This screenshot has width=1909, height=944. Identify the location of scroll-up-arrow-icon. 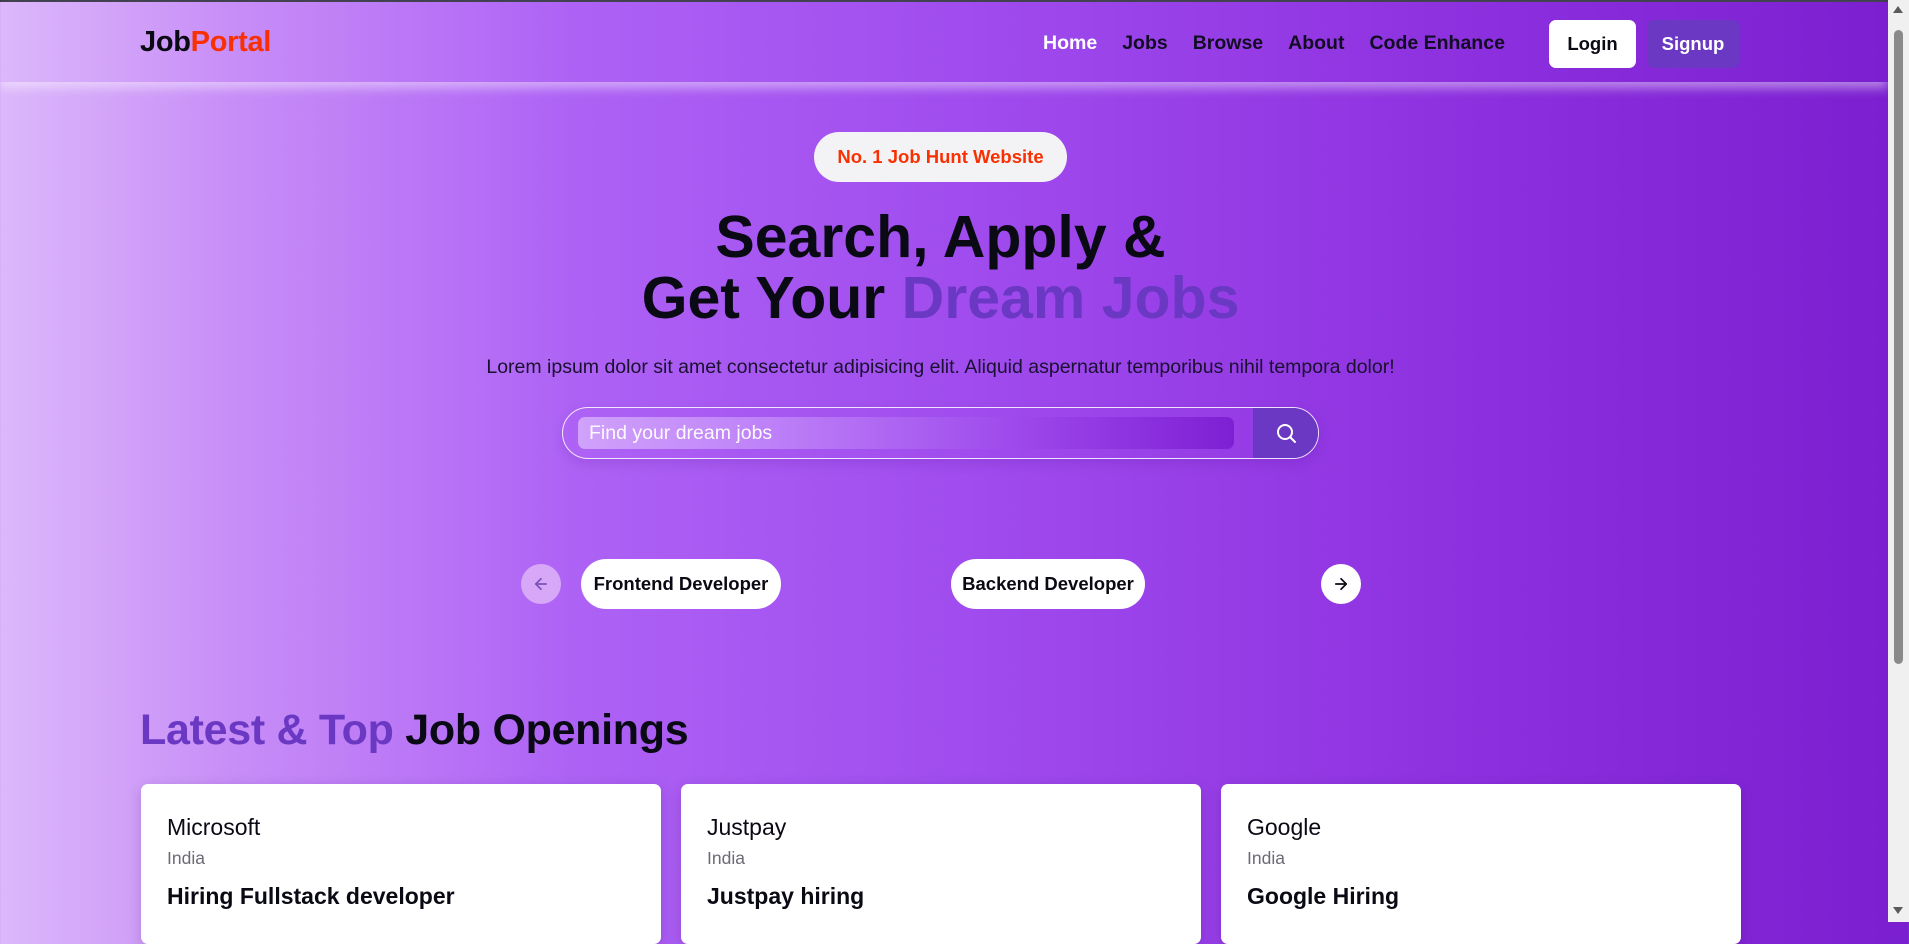
(1898, 9).